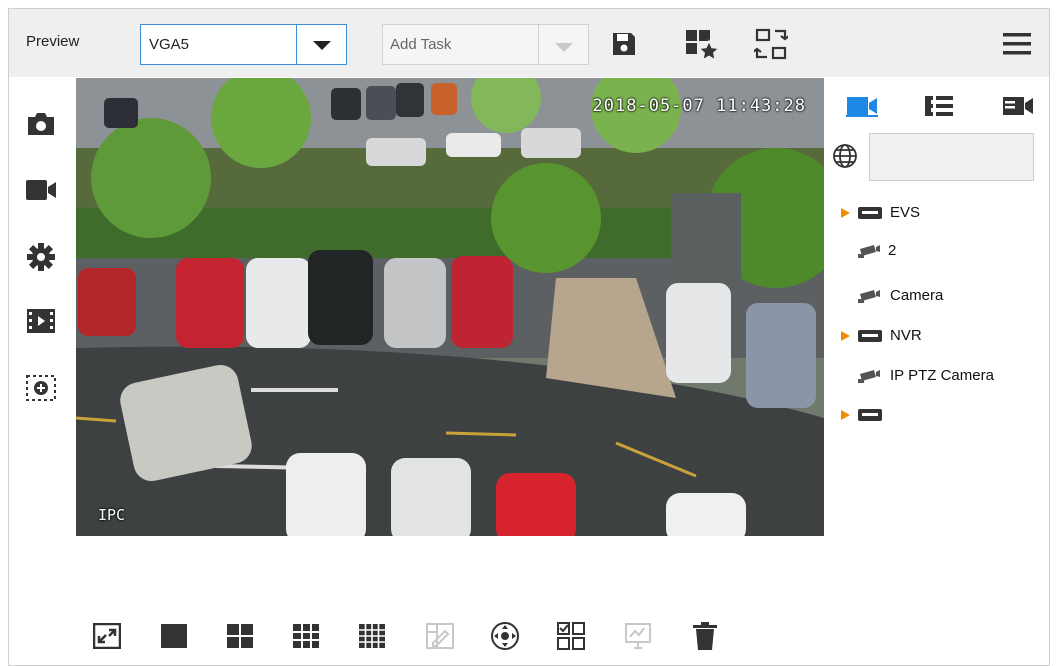 The width and height of the screenshot is (1058, 666). I want to click on globe-icon, so click(845, 158).